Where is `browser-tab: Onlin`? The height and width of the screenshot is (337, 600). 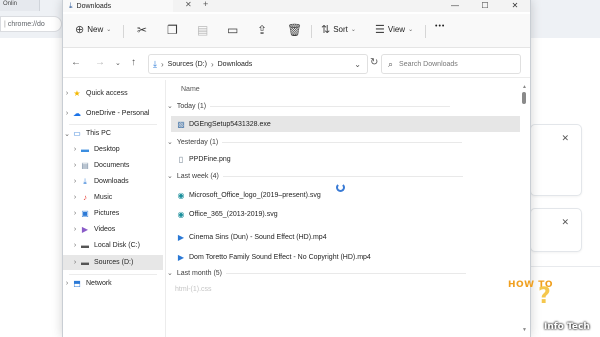
browser-tab: Onlin is located at coordinates (20, 5).